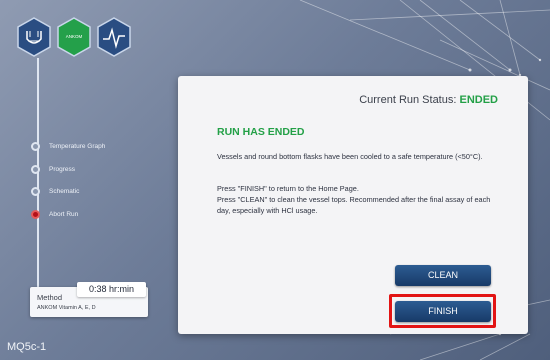 Image resolution: width=550 pixels, height=360 pixels. I want to click on method-value: ANKOM Vitamin A, E, D, so click(66, 308).